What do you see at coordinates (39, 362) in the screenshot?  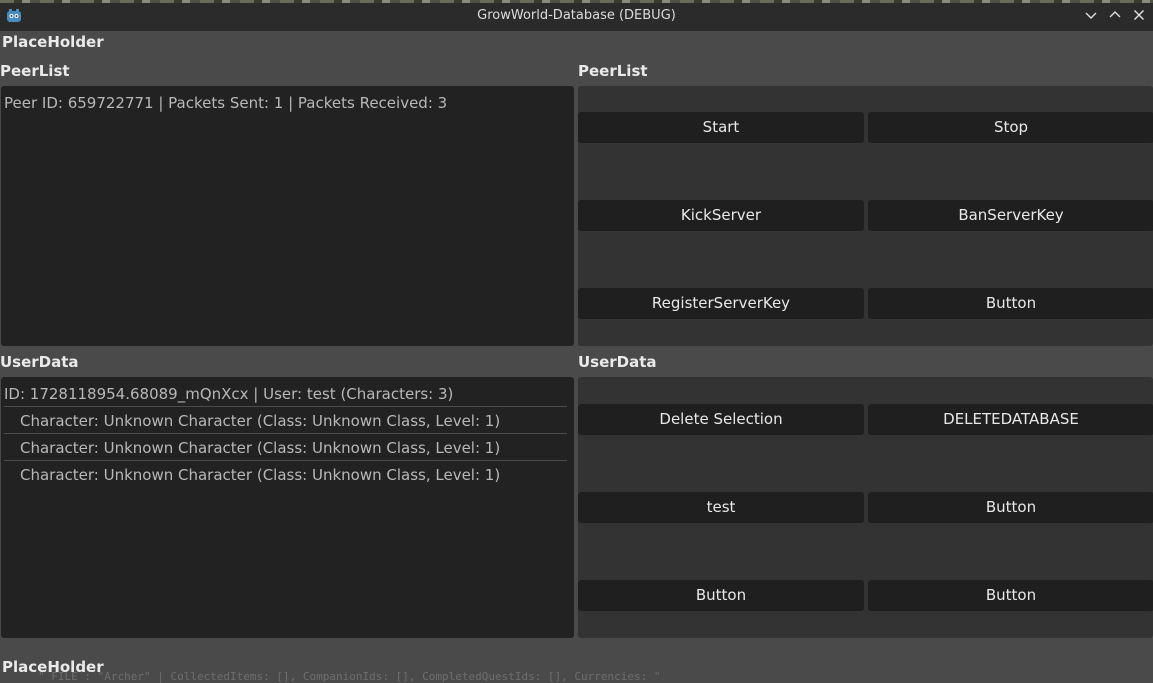 I see `userdata-left-label: UserData` at bounding box center [39, 362].